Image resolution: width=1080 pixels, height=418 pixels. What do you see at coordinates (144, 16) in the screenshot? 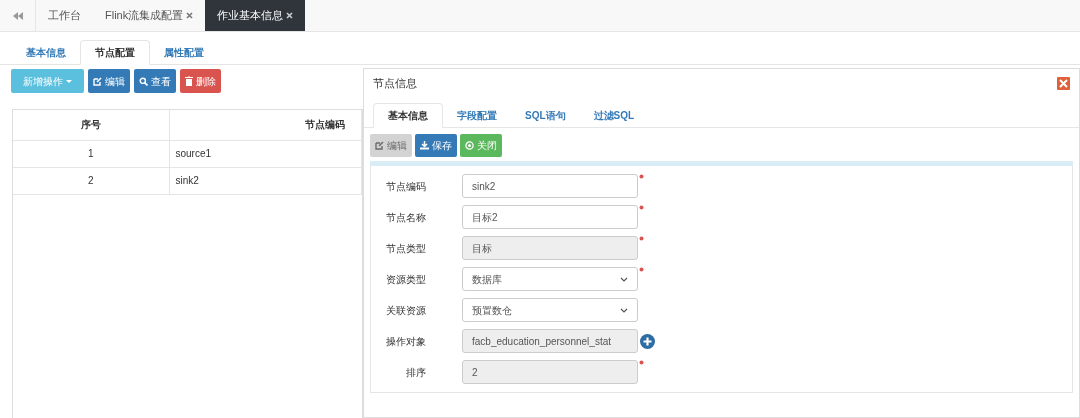
I see `tab-label: Flink流集成配置` at bounding box center [144, 16].